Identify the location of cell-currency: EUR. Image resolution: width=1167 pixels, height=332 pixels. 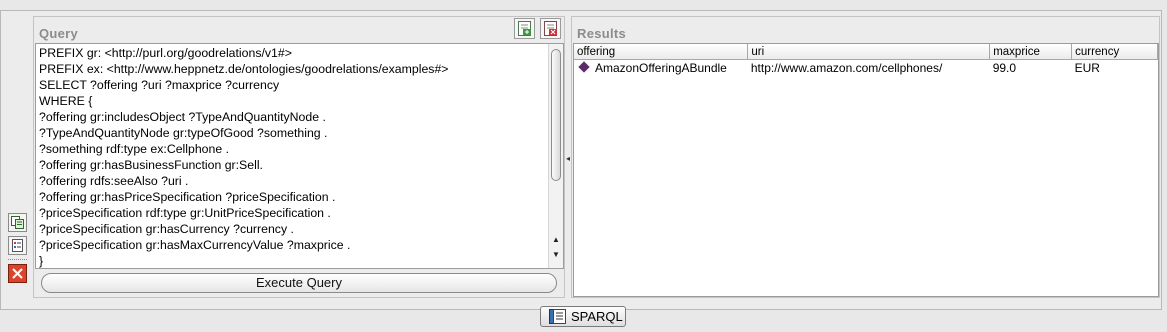
(1115, 67).